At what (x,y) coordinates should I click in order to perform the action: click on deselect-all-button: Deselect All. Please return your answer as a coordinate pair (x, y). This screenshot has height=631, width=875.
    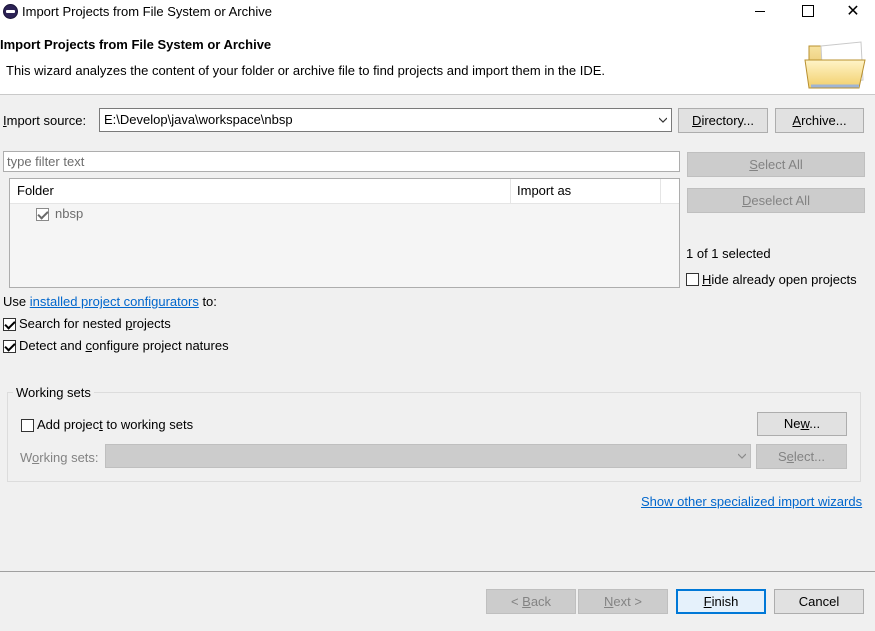
    Looking at the image, I should click on (776, 200).